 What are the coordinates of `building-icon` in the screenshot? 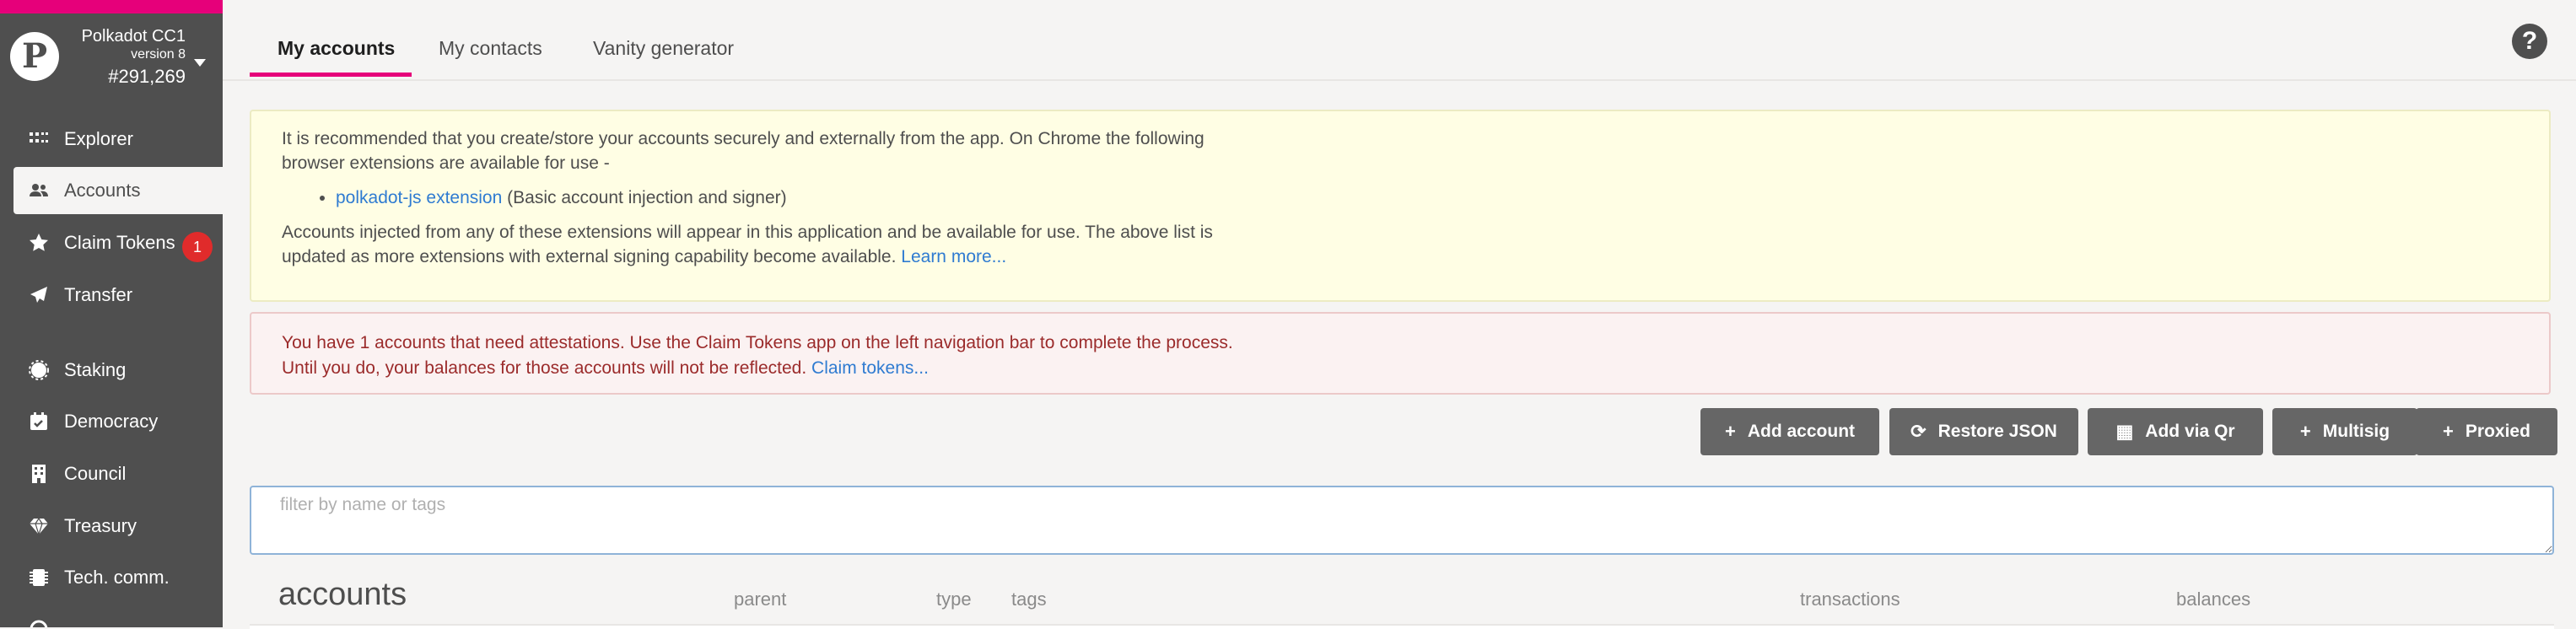 It's located at (39, 474).